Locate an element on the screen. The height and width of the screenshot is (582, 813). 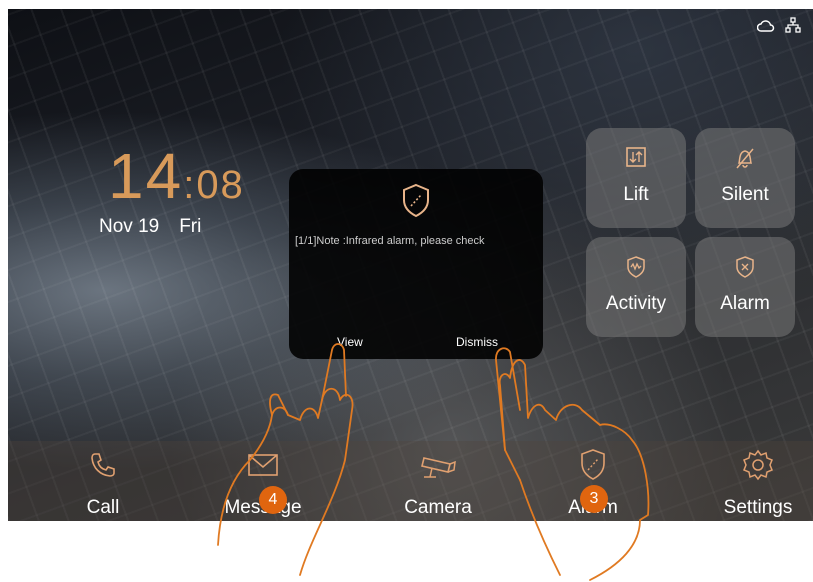
nav-settings: Settings is located at coordinates (758, 481).